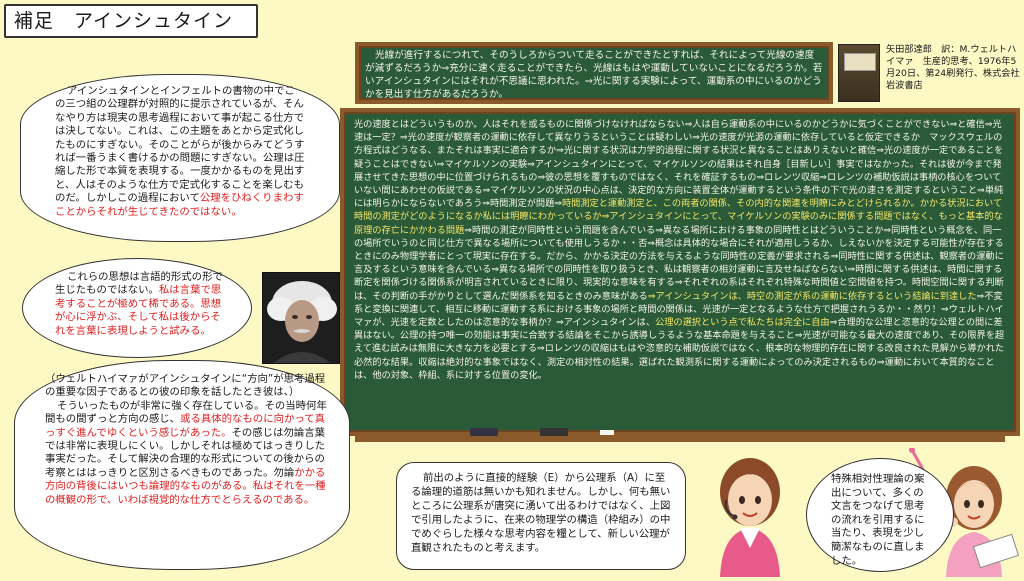 This screenshot has height=581, width=1024. What do you see at coordinates (750, 508) in the screenshot?
I see `presenter-character-icon` at bounding box center [750, 508].